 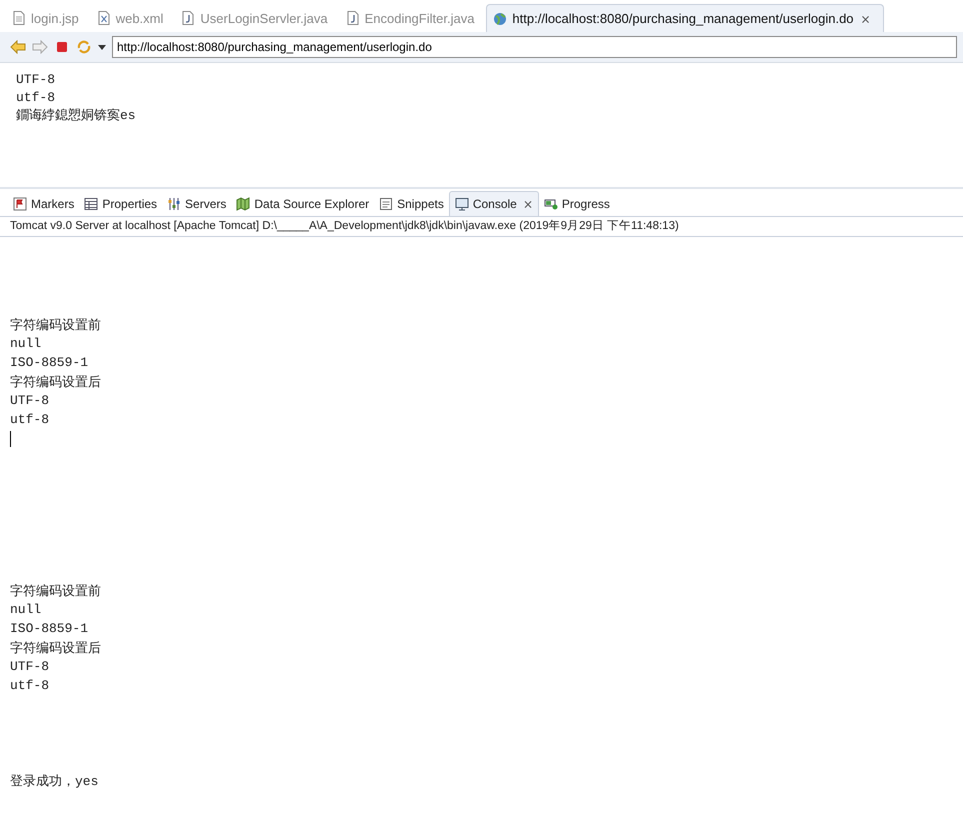 I want to click on view-tab: Properties, so click(x=120, y=203).